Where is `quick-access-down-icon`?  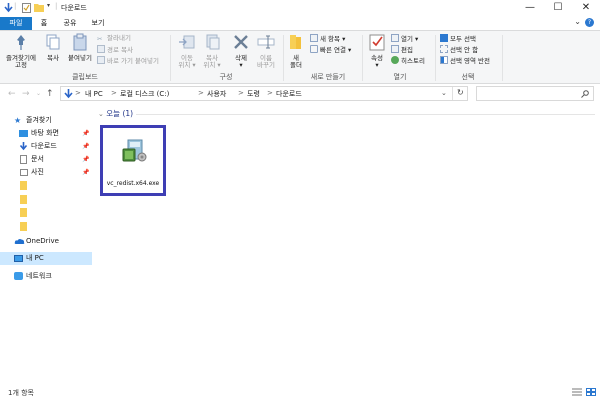 quick-access-down-icon is located at coordinates (8, 8).